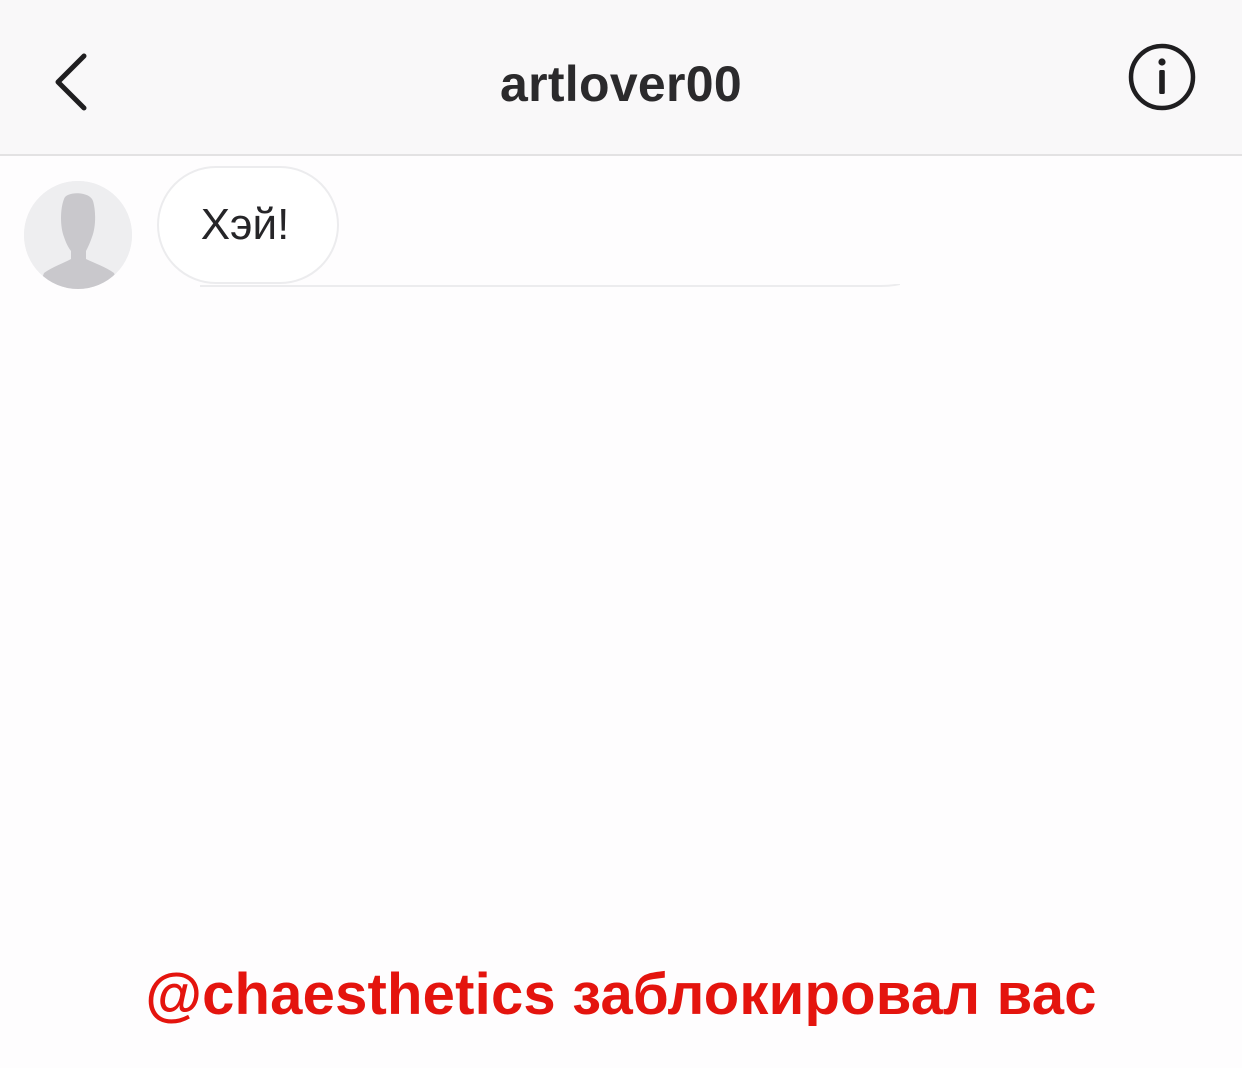  I want to click on message-bubble: Хэй!, so click(248, 225).